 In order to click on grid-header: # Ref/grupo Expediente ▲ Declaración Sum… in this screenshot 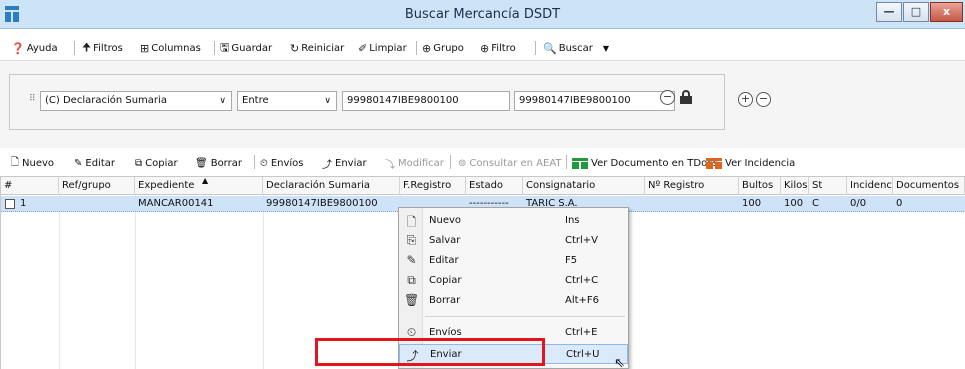, I will do `click(483, 185)`.